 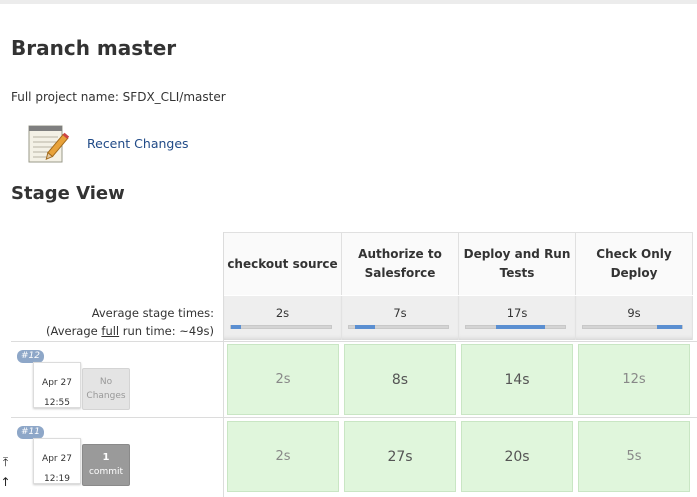 What do you see at coordinates (57, 385) in the screenshot?
I see `build-date: Apr 27 12:55` at bounding box center [57, 385].